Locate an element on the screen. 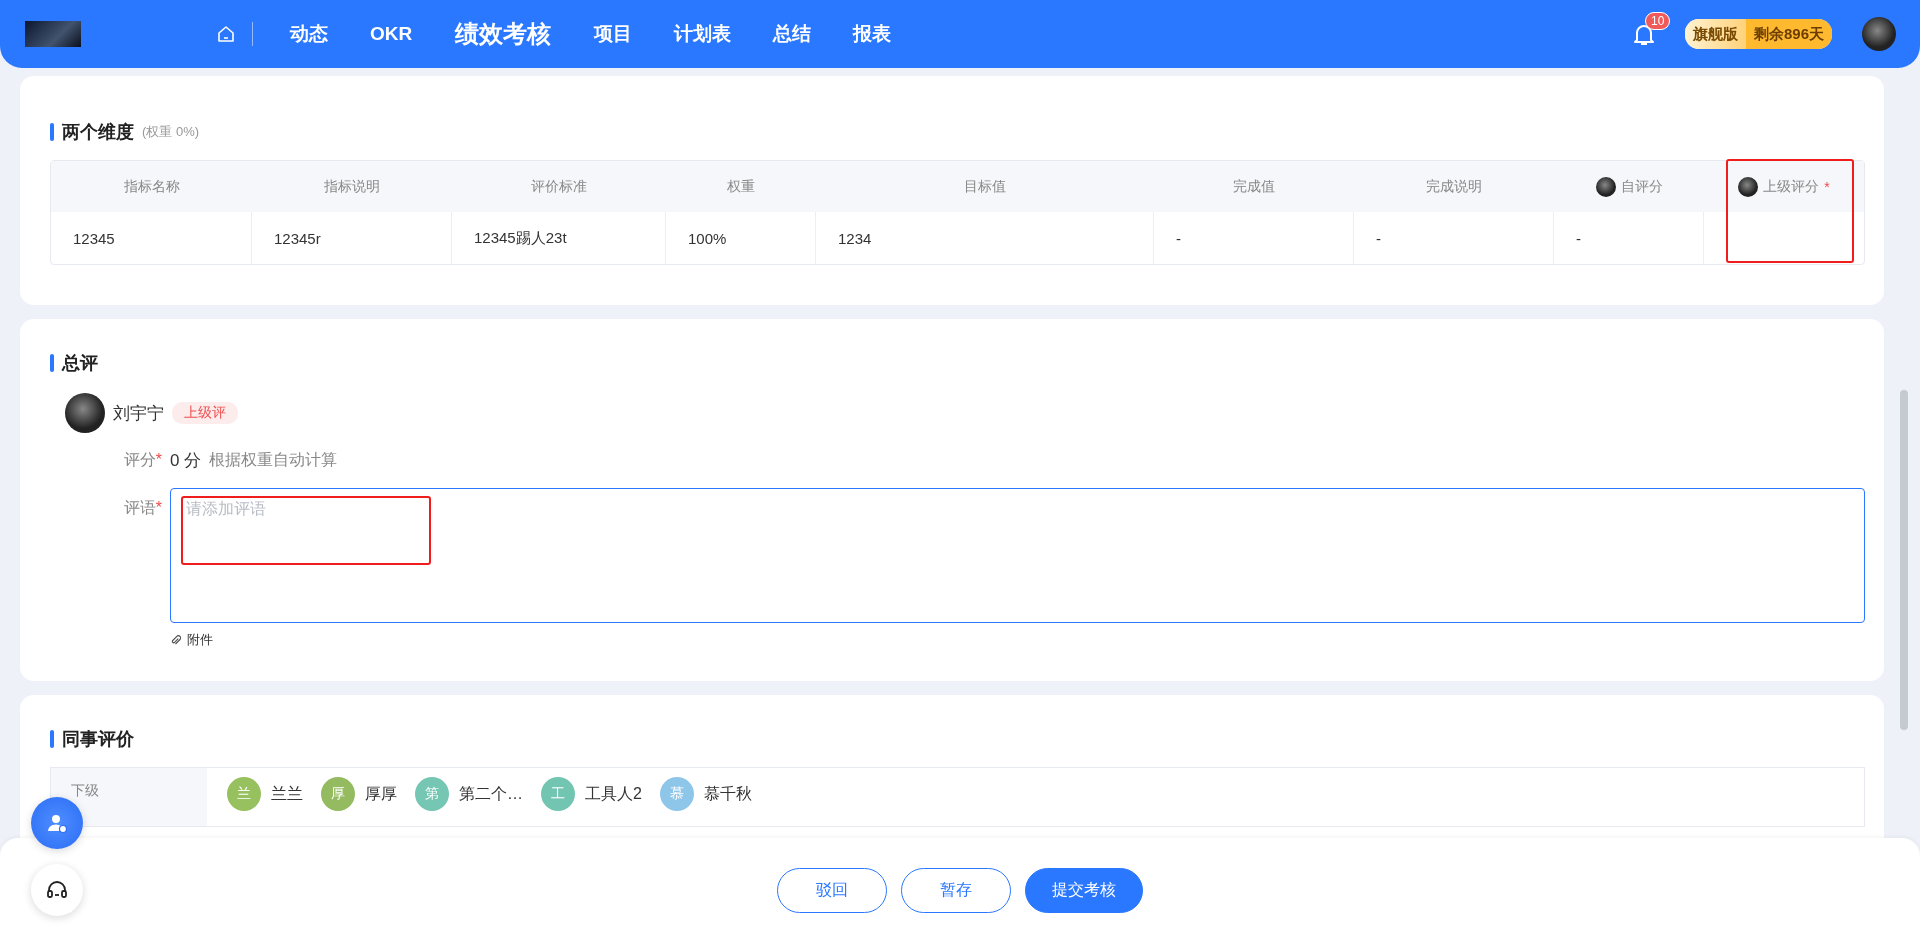 The image size is (1920, 942). notification-badge: 10 is located at coordinates (1657, 21).